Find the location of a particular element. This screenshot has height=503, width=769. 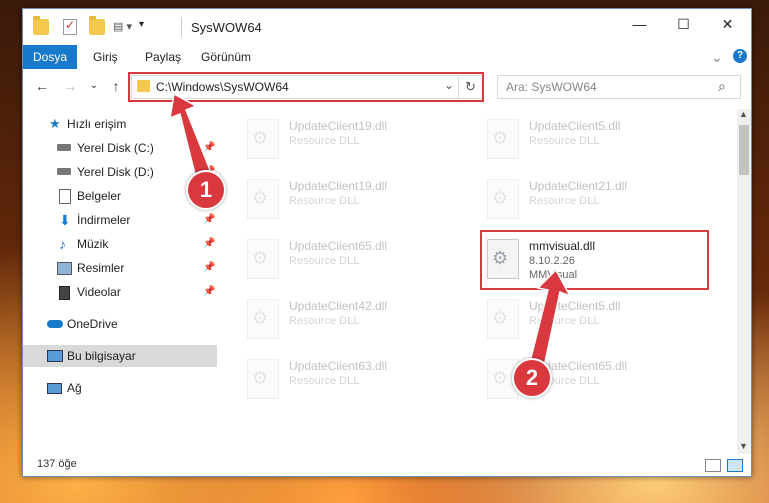

callout-2: 2 is located at coordinates (532, 378).